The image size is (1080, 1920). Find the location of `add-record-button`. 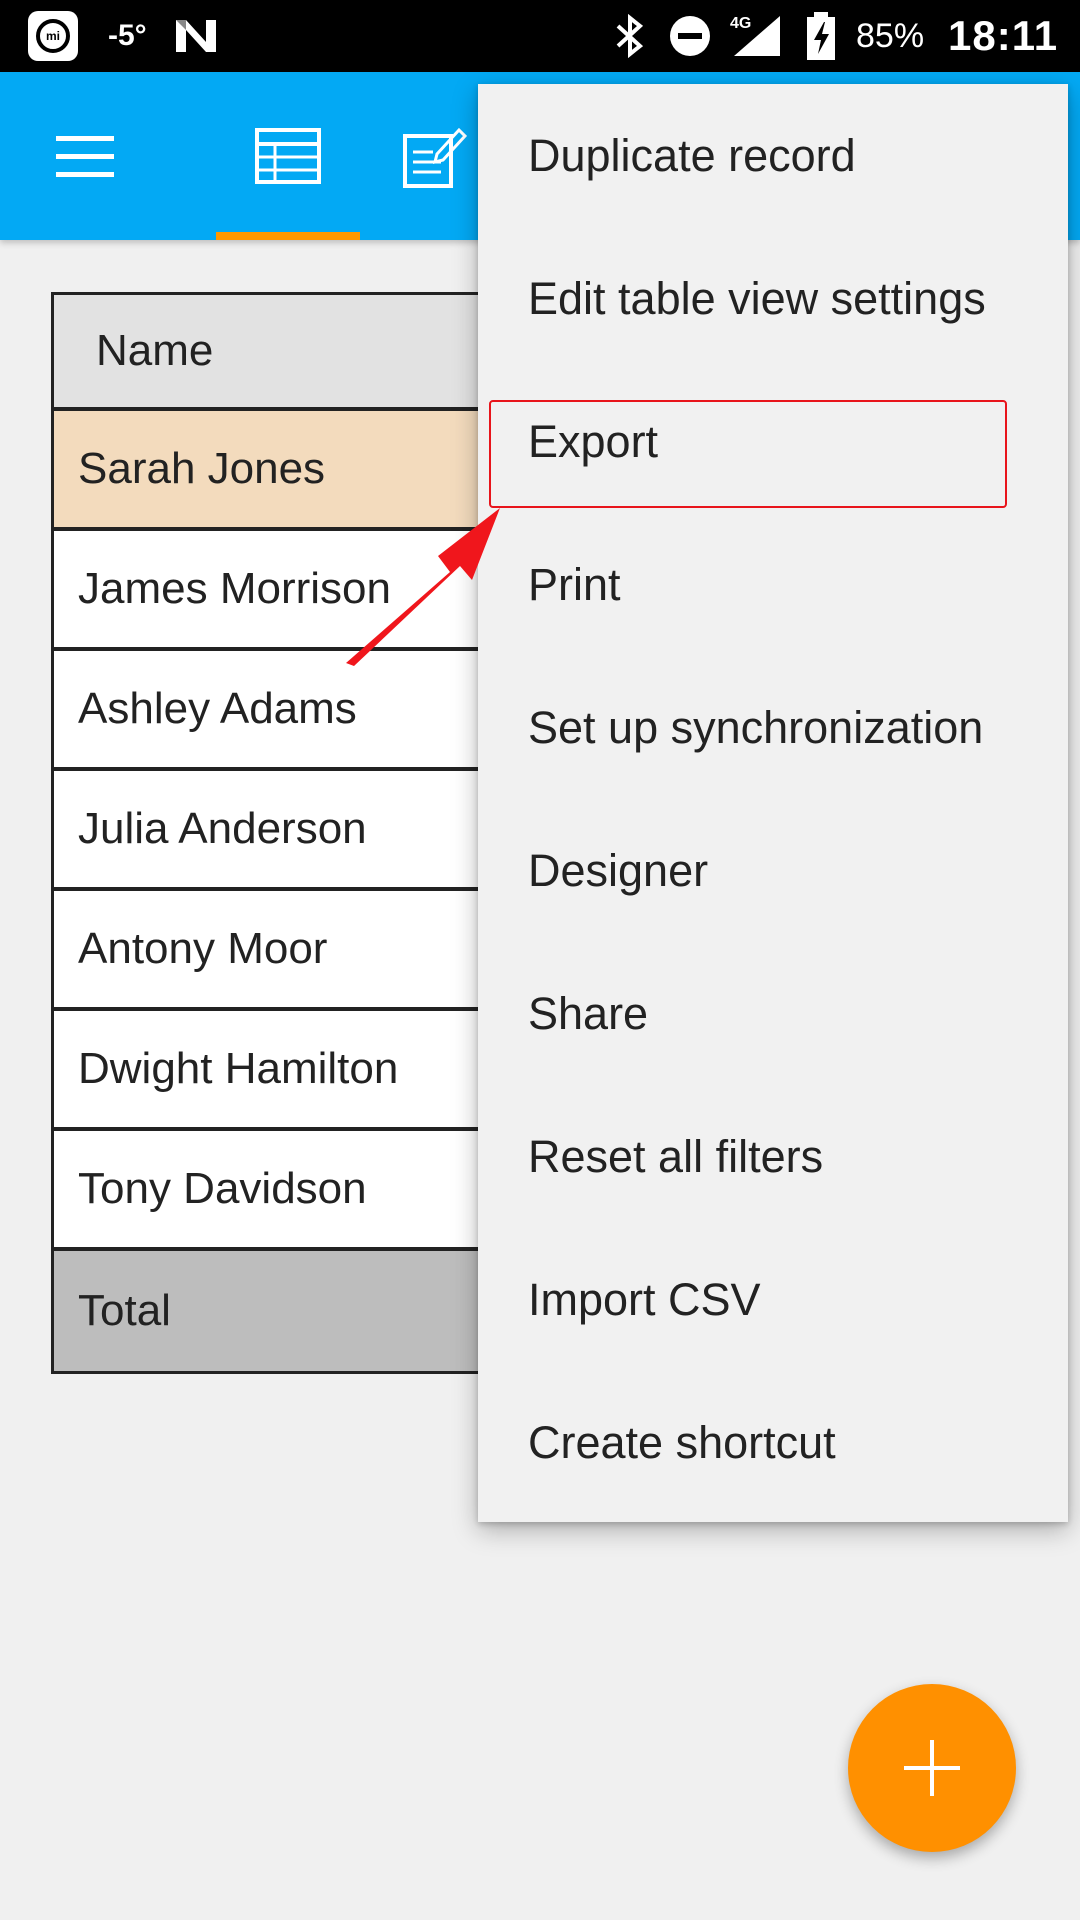

add-record-button is located at coordinates (932, 1768).